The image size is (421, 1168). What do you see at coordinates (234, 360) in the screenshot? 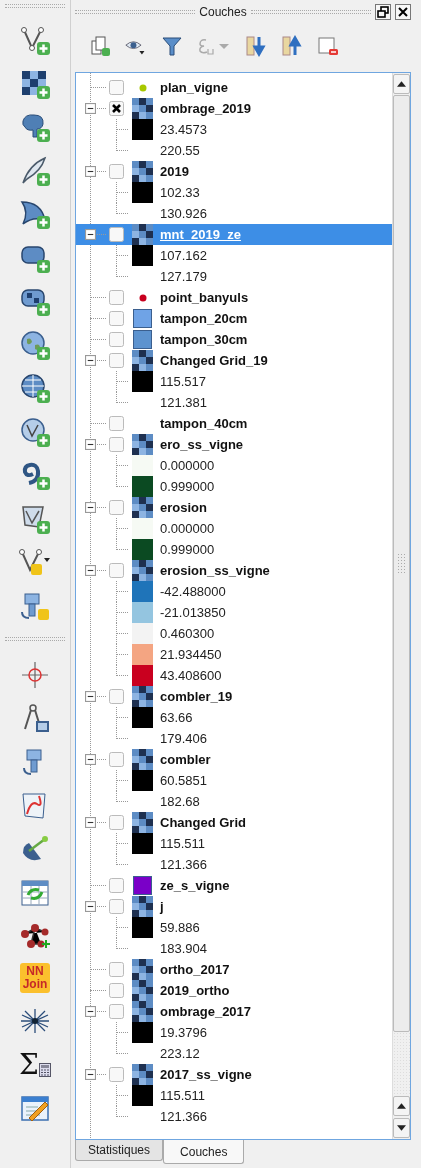
I see `layer-row: Changed Grid_19` at bounding box center [234, 360].